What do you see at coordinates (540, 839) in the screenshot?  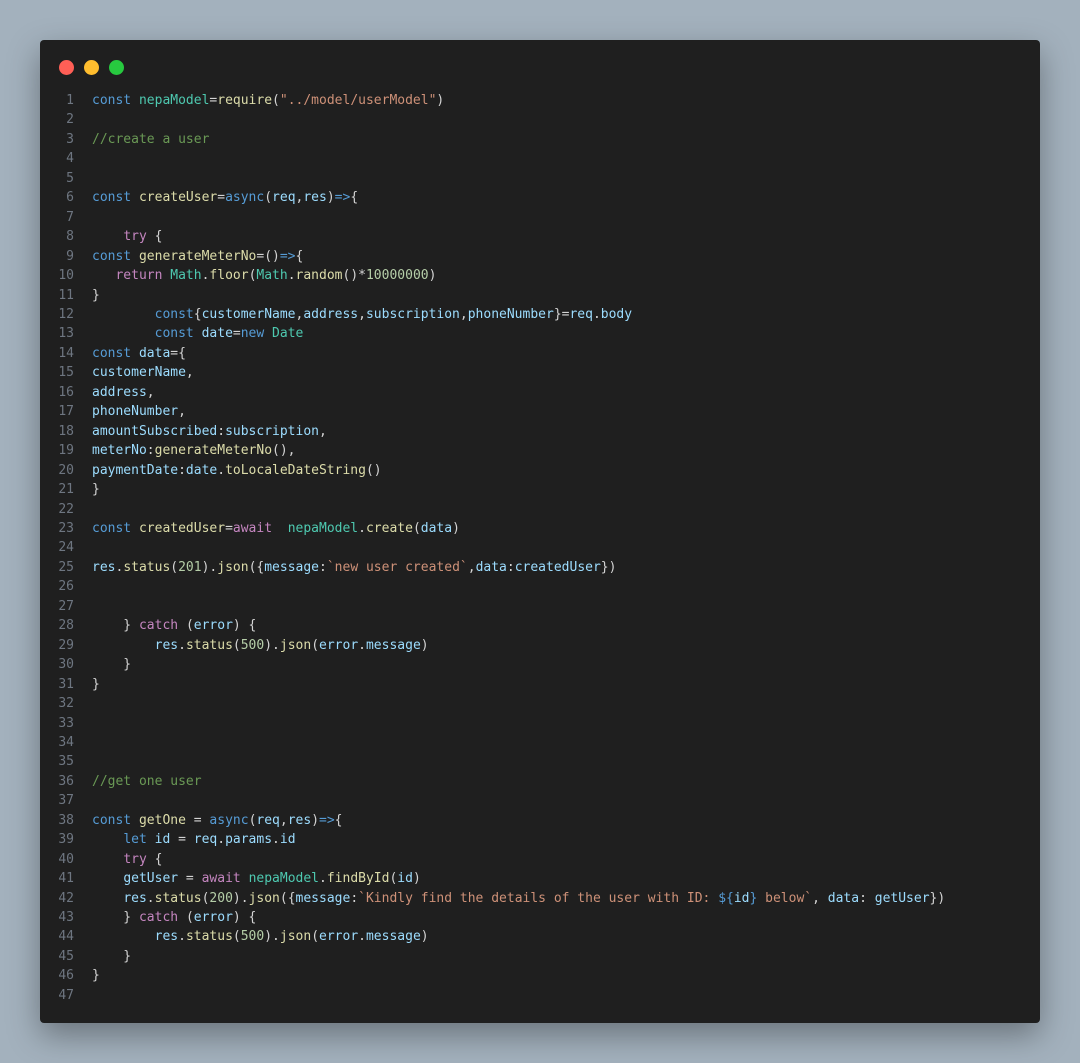 I see `code-line: 39 let id = req.params.id` at bounding box center [540, 839].